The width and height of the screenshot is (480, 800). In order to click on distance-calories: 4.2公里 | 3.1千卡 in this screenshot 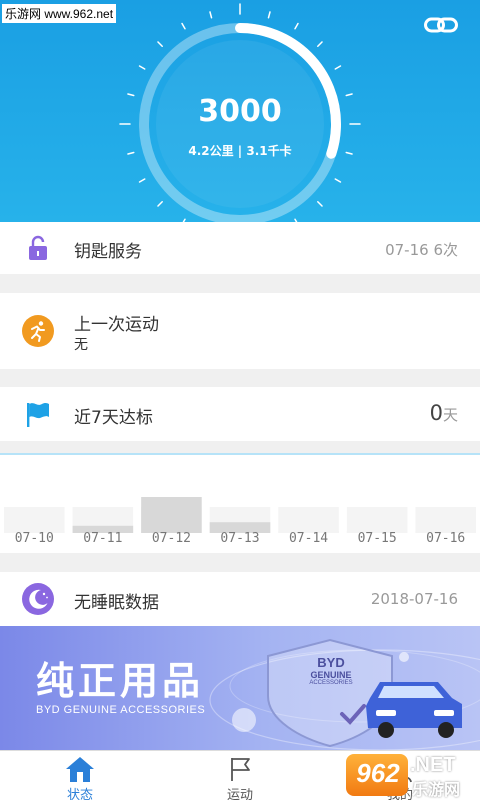, I will do `click(240, 151)`.